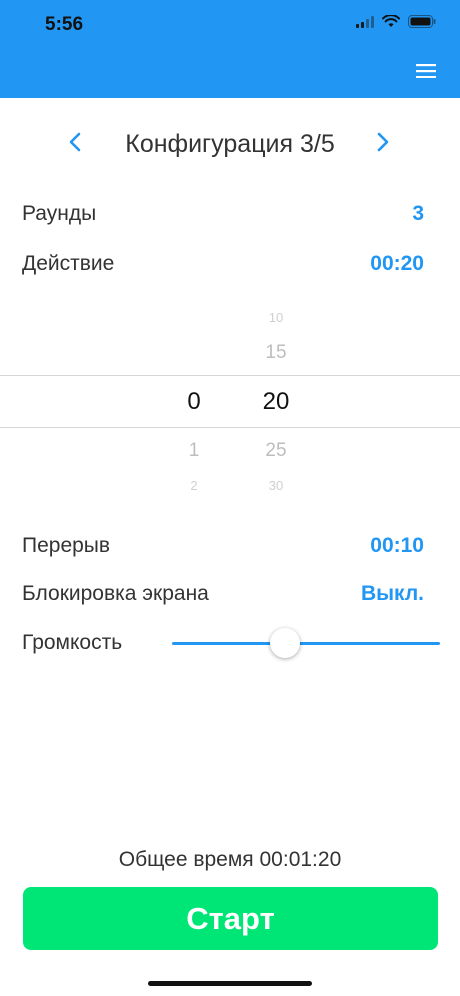  Describe the element at coordinates (66, 545) in the screenshot. I see `rest-label: Перерыв` at that location.